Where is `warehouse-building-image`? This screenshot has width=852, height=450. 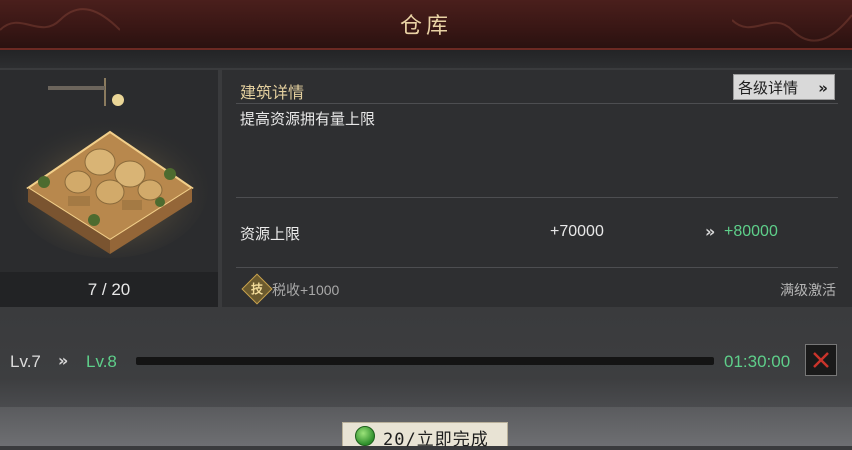 warehouse-building-image is located at coordinates (110, 168).